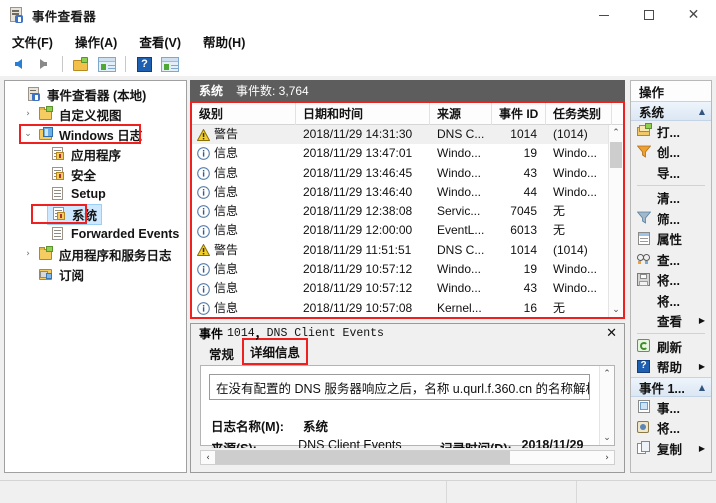 The width and height of the screenshot is (716, 503). Describe the element at coordinates (363, 114) in the screenshot. I see `column-header-1: 日期和时间` at that location.